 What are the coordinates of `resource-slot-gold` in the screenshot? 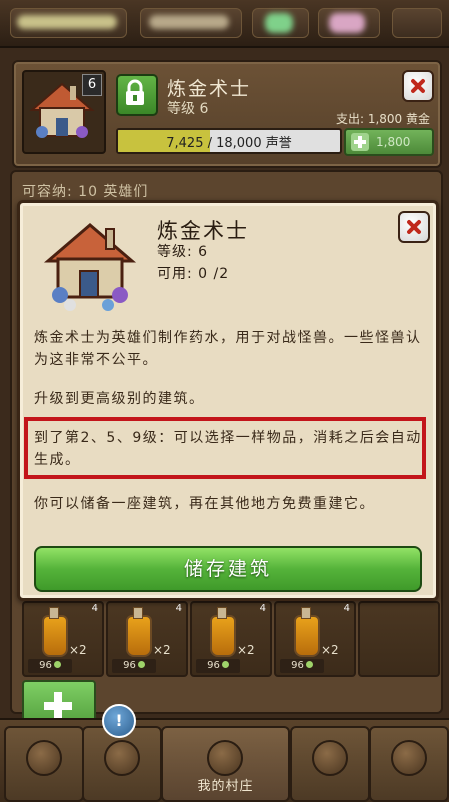 It's located at (68, 23).